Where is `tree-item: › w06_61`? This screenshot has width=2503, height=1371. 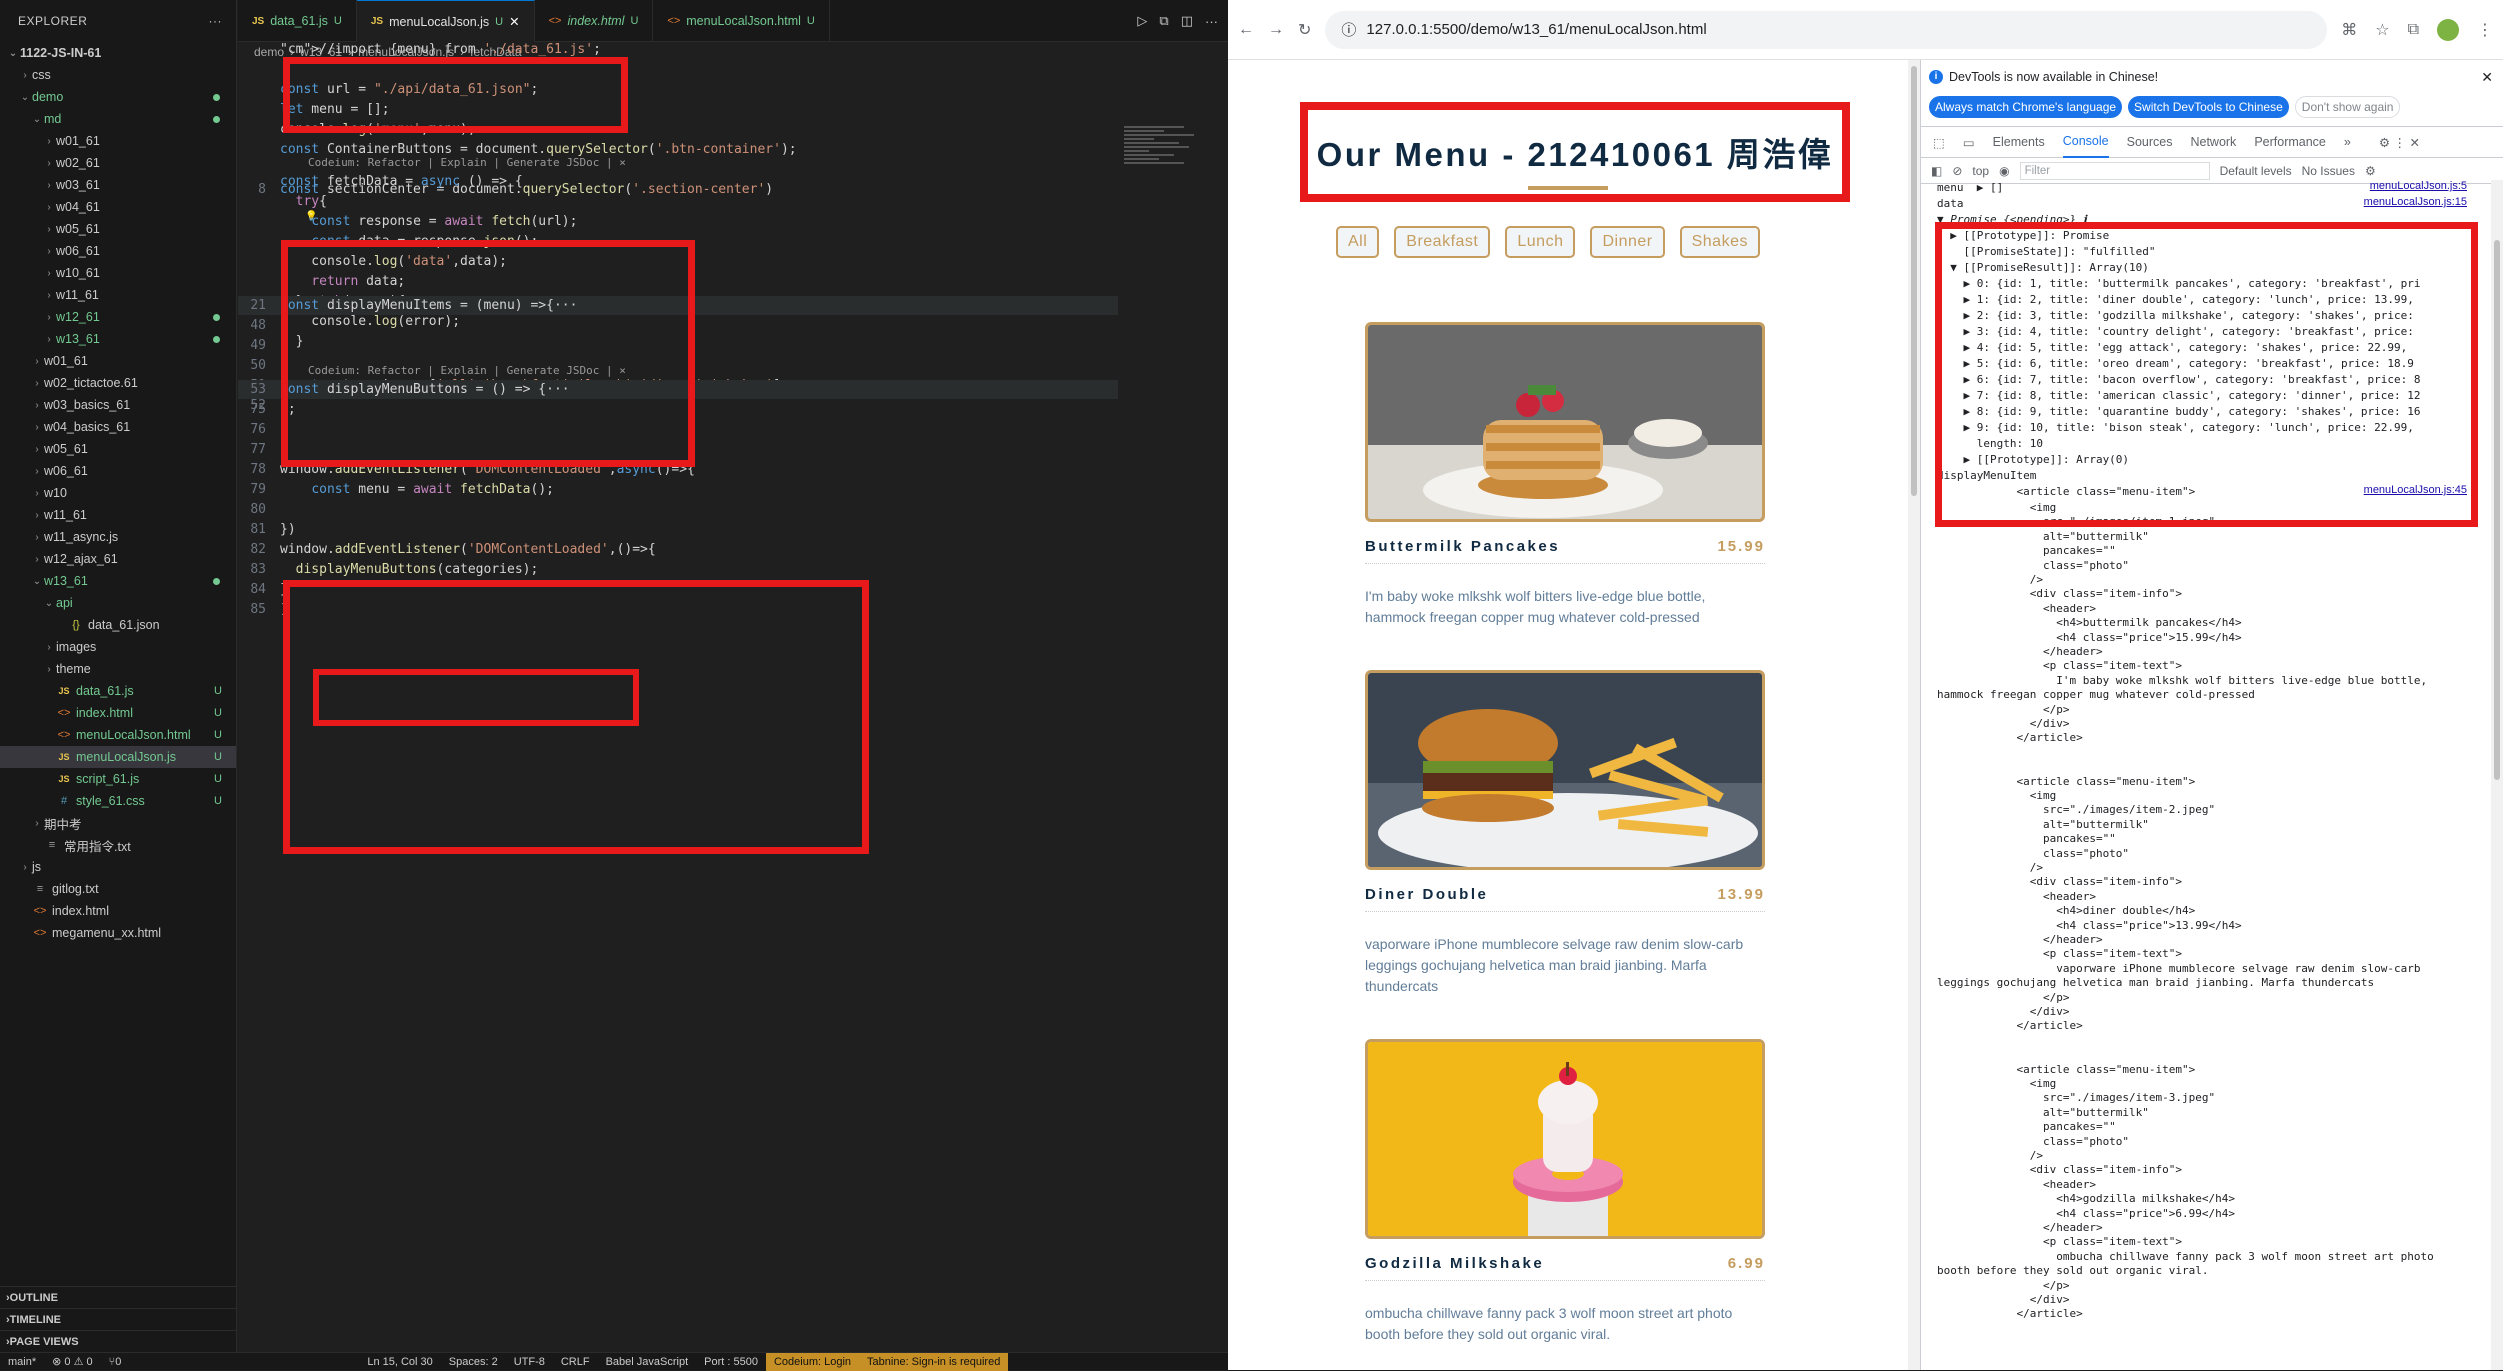 tree-item: › w06_61 is located at coordinates (118, 471).